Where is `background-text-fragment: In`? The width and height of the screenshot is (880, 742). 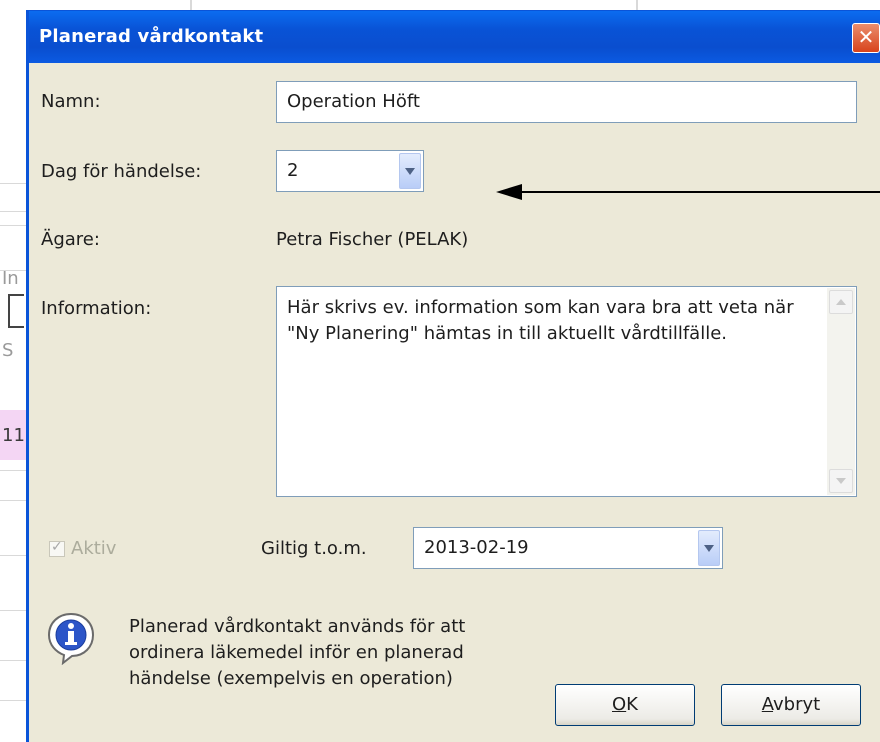
background-text-fragment: In is located at coordinates (10, 278).